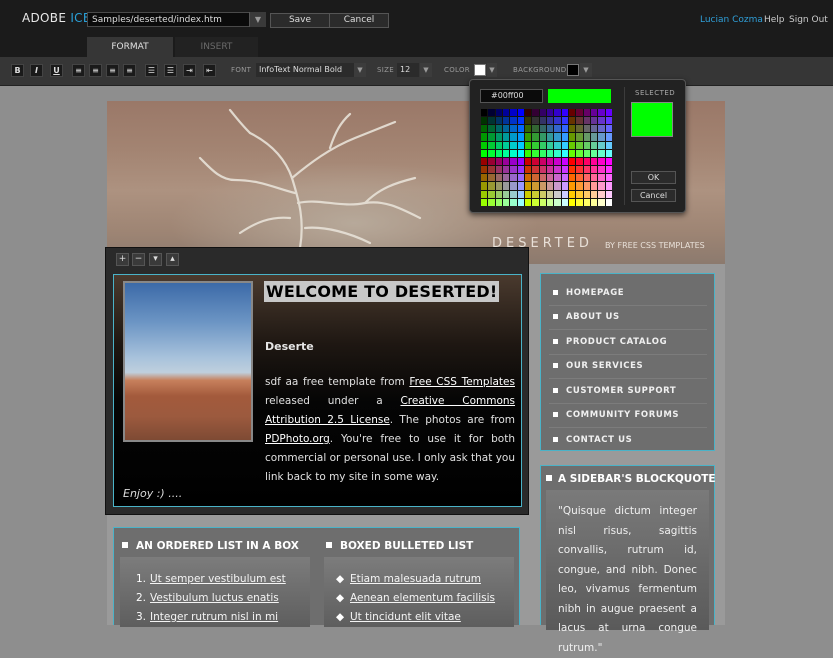  I want to click on free-css-templates-link: Free CSS Templates, so click(462, 382).